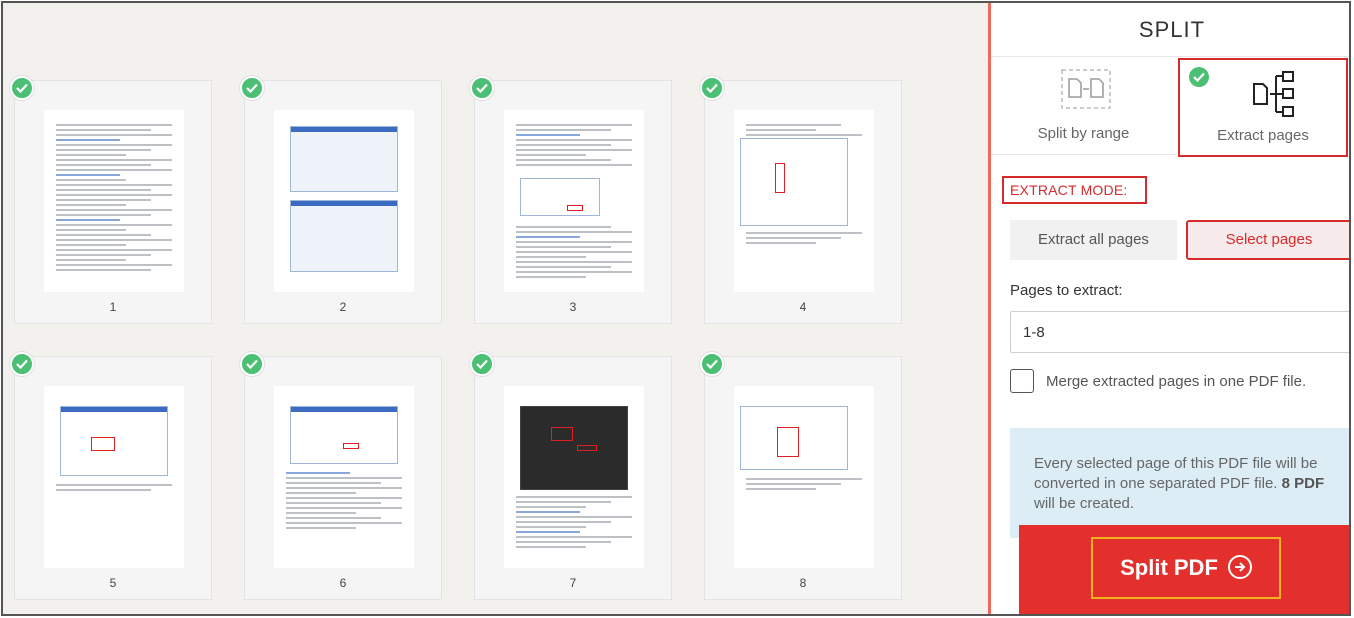 Image resolution: width=1354 pixels, height=618 pixels. What do you see at coordinates (1276, 96) in the screenshot?
I see `extract-pages-icon` at bounding box center [1276, 96].